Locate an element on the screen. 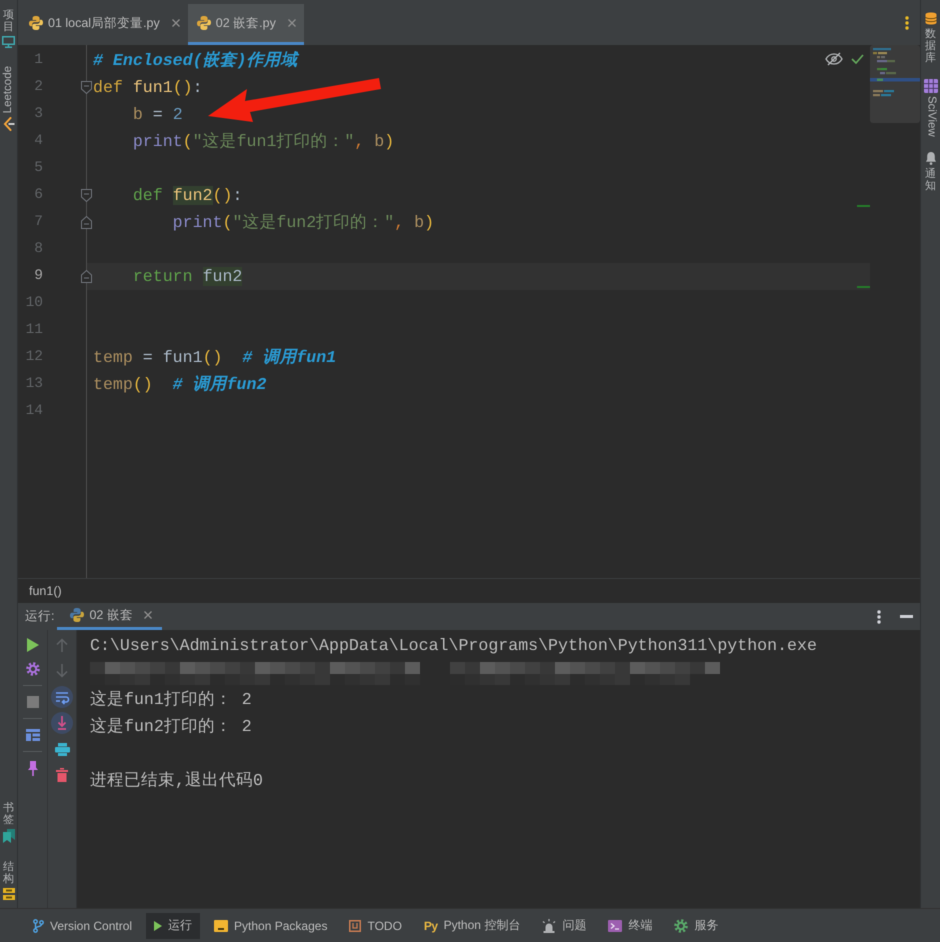 The image size is (940, 942). line-number: 9 is located at coordinates (38, 276).